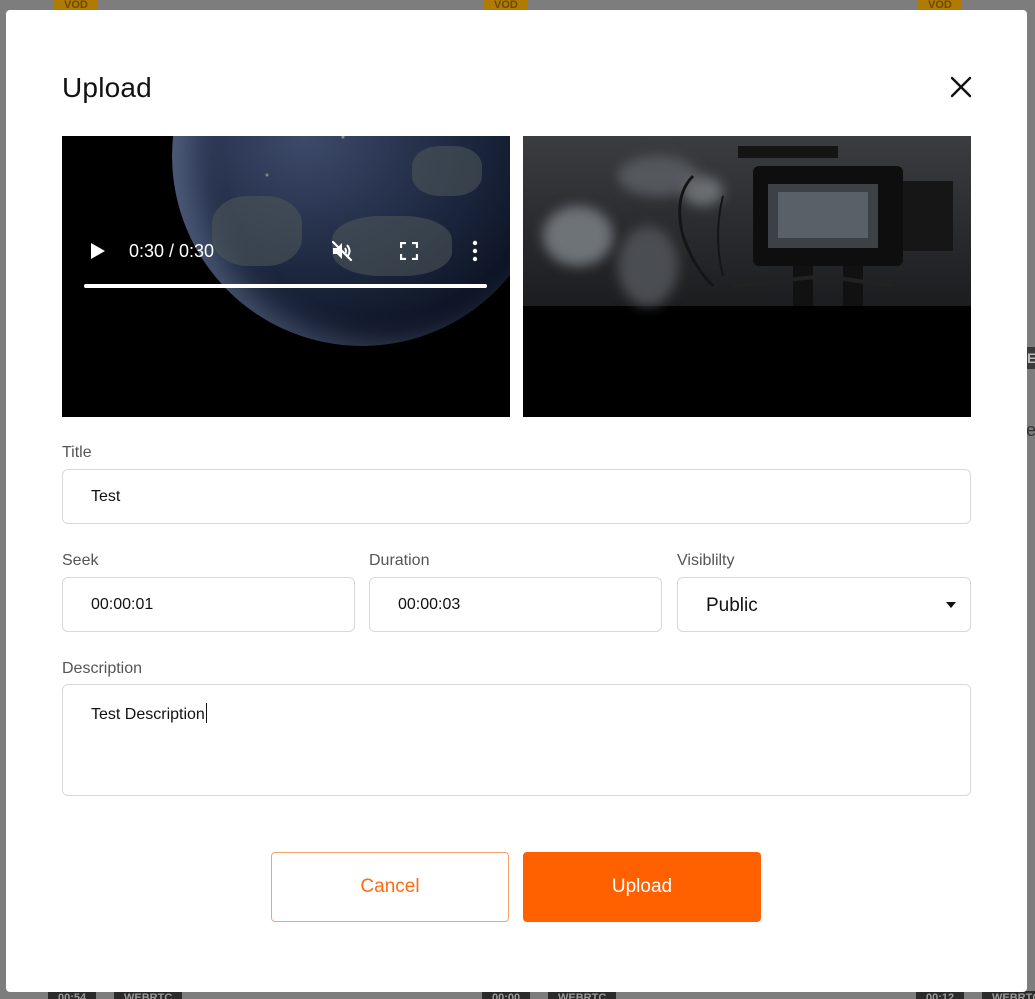  Describe the element at coordinates (342, 251) in the screenshot. I see `muted-icon` at that location.